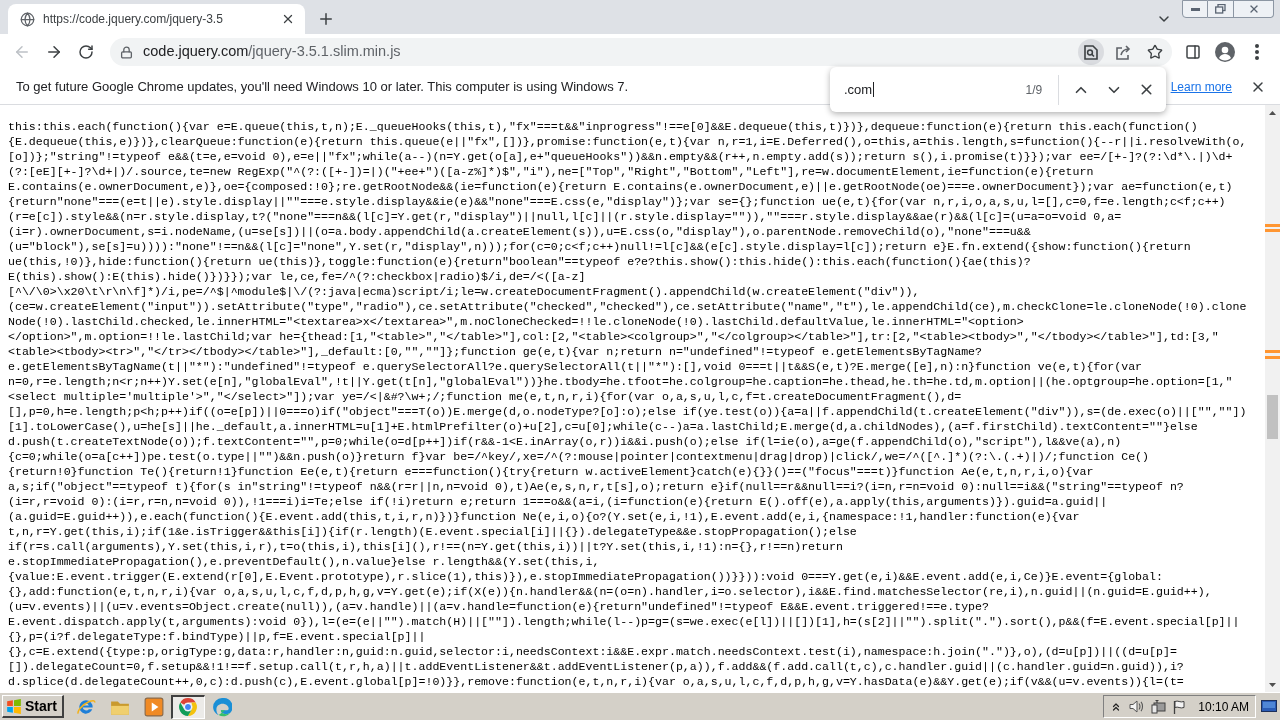 The width and height of the screenshot is (1280, 720). I want to click on code-line: (u="block"),se[s]=u)))):"none"!==n&&(l[c]="none",Y.set(r,"display",n)));for(c=0;c<f;c++)null!=l[c]&&(e[c].style.display=l[c]);return e}E.fn.extend({show:function(){return, so click(599, 246).